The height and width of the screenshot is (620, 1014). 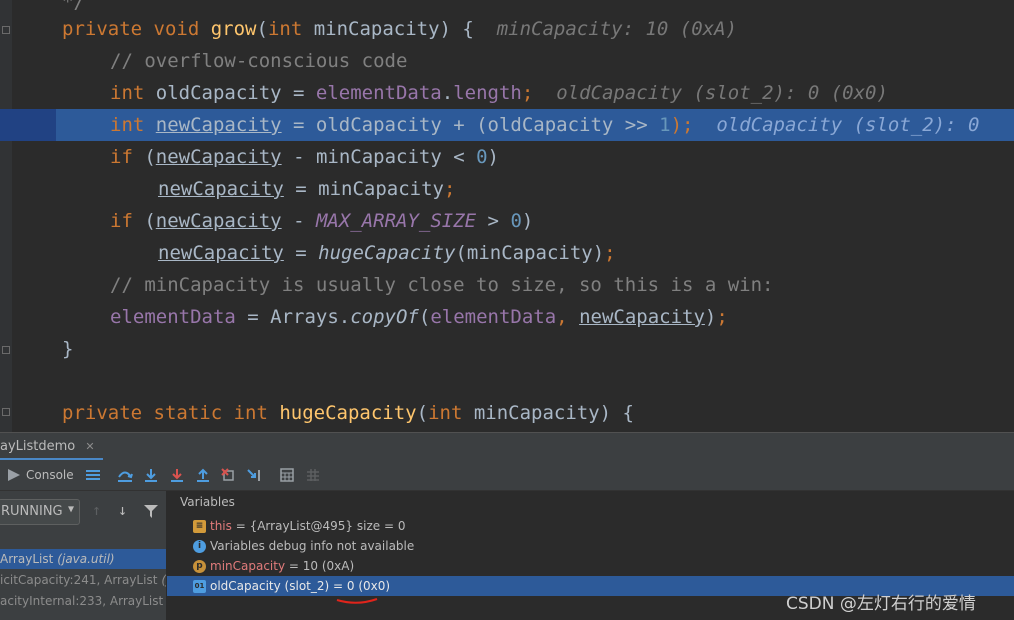 What do you see at coordinates (320, 566) in the screenshot?
I see `variable-value: = 10 (0xA)` at bounding box center [320, 566].